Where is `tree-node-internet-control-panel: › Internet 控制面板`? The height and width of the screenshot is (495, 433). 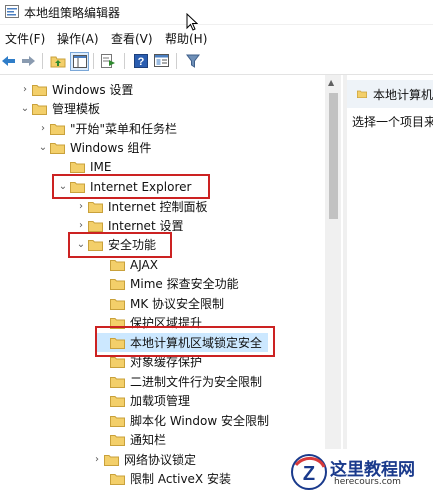
tree-node-internet-control-panel: › Internet 控制面板 is located at coordinates (140, 206).